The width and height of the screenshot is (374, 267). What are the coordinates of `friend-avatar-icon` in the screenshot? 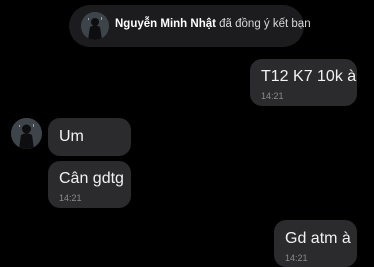 It's located at (95, 26).